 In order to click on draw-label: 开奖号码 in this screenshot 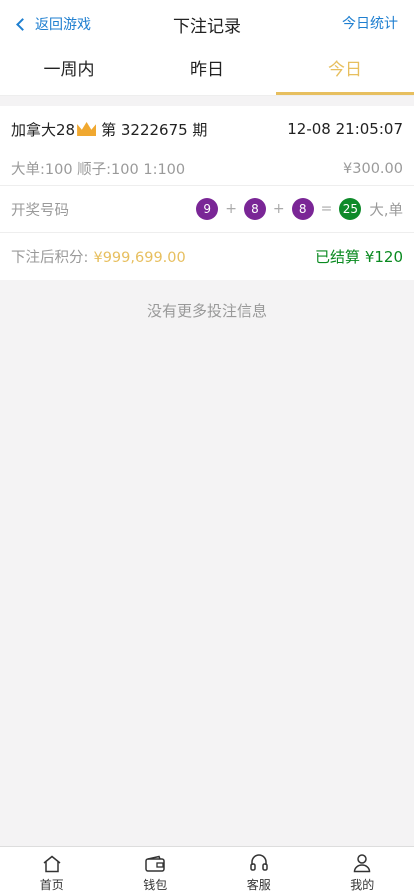, I will do `click(40, 210)`.